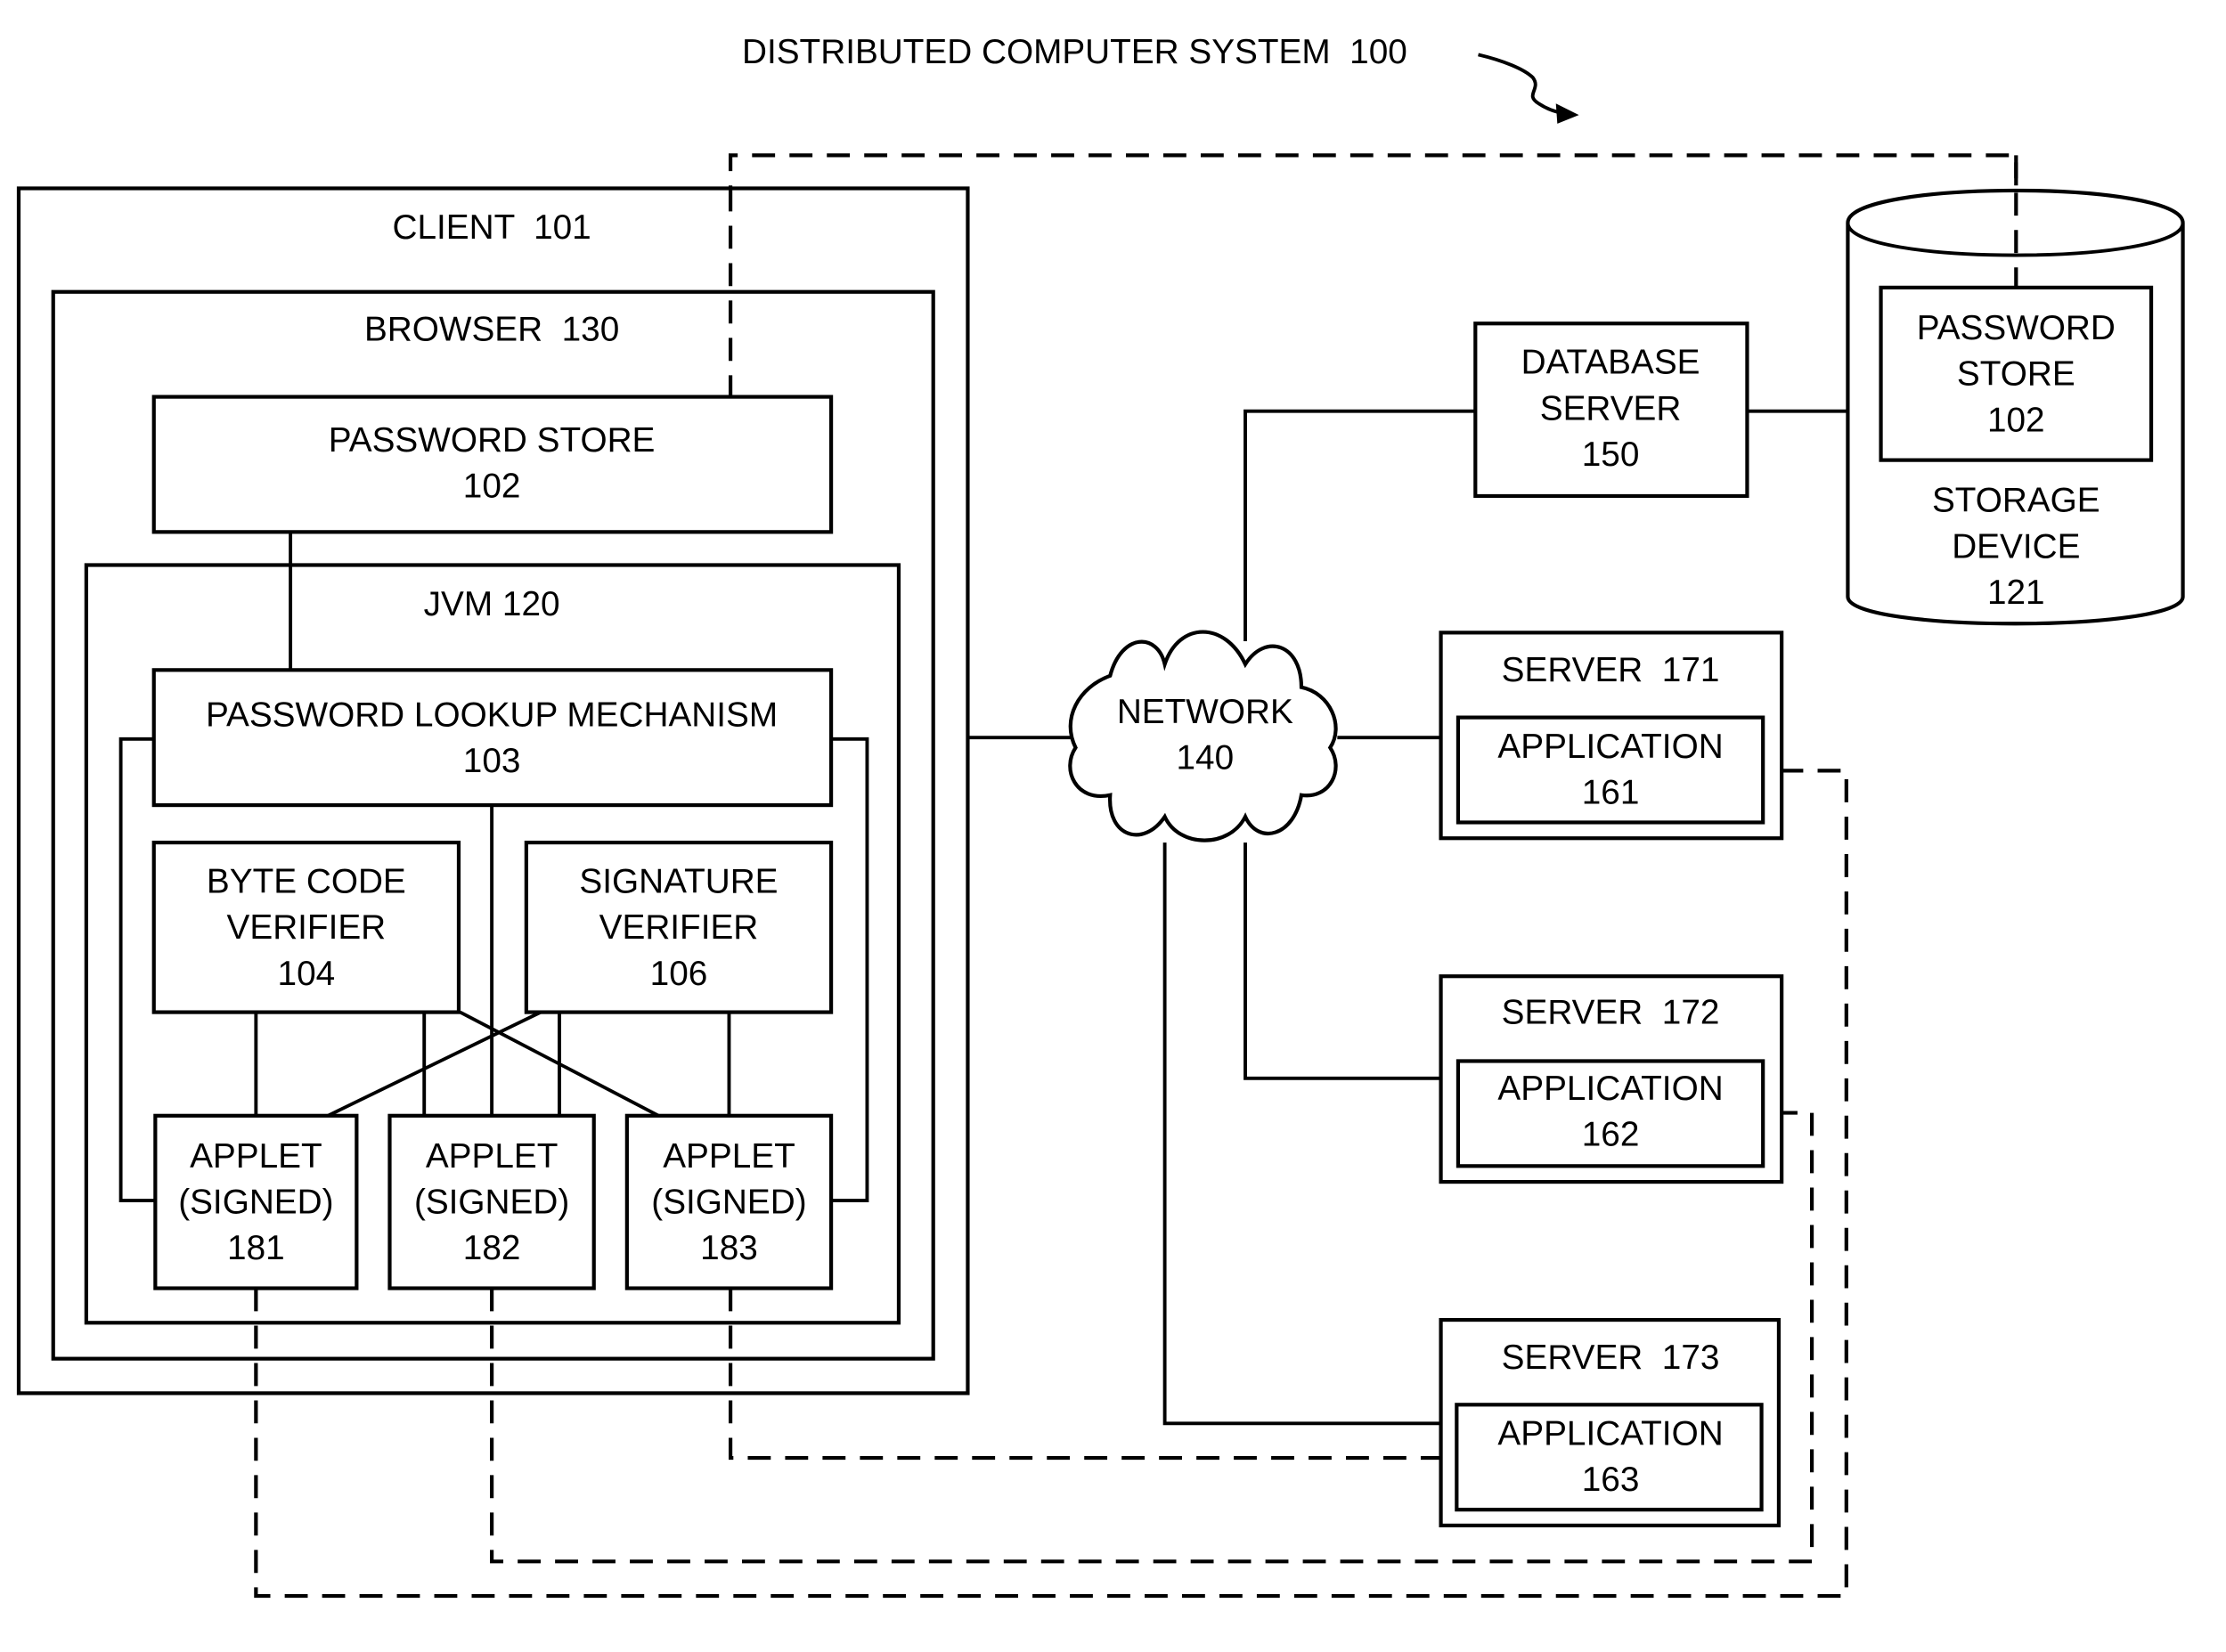  Describe the element at coordinates (493, 738) in the screenshot. I see `password-lookup-mechanism` at that location.